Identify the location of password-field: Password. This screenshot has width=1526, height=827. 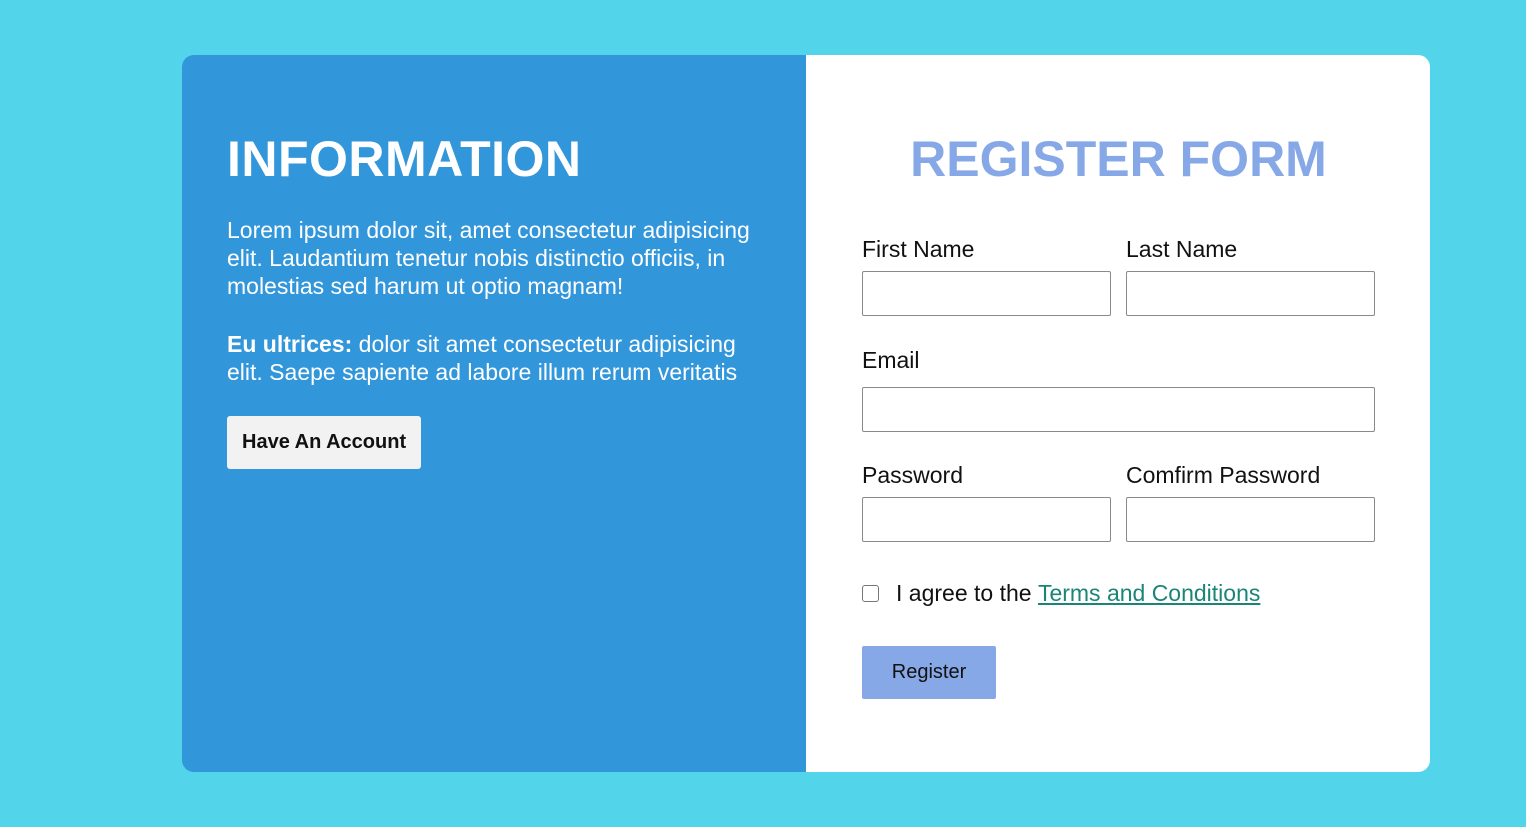
(986, 502).